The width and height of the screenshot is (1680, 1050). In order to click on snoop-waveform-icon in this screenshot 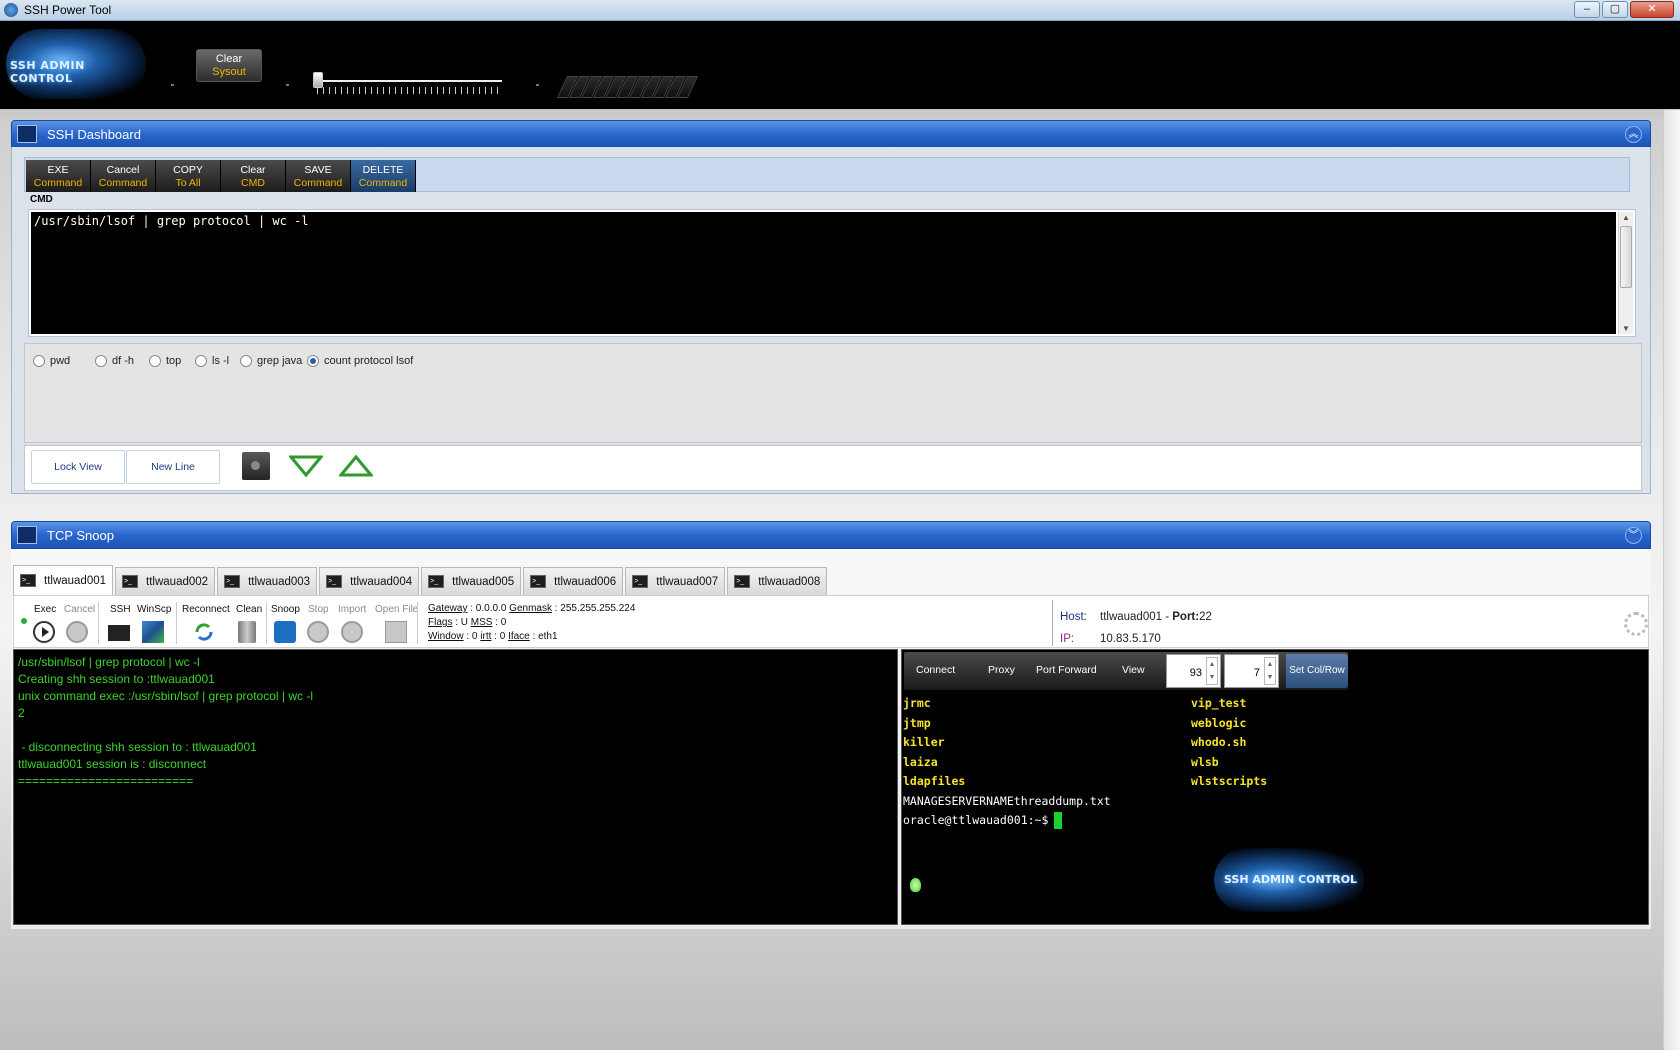, I will do `click(285, 632)`.